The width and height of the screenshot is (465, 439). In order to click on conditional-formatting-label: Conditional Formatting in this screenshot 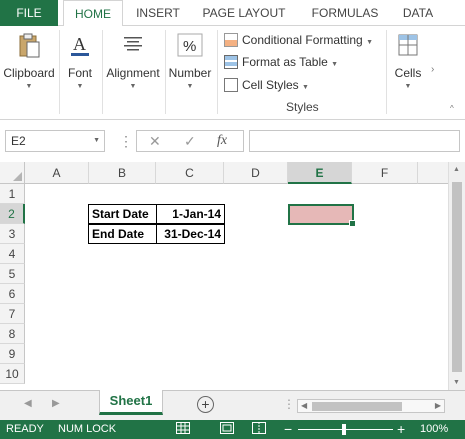, I will do `click(302, 40)`.